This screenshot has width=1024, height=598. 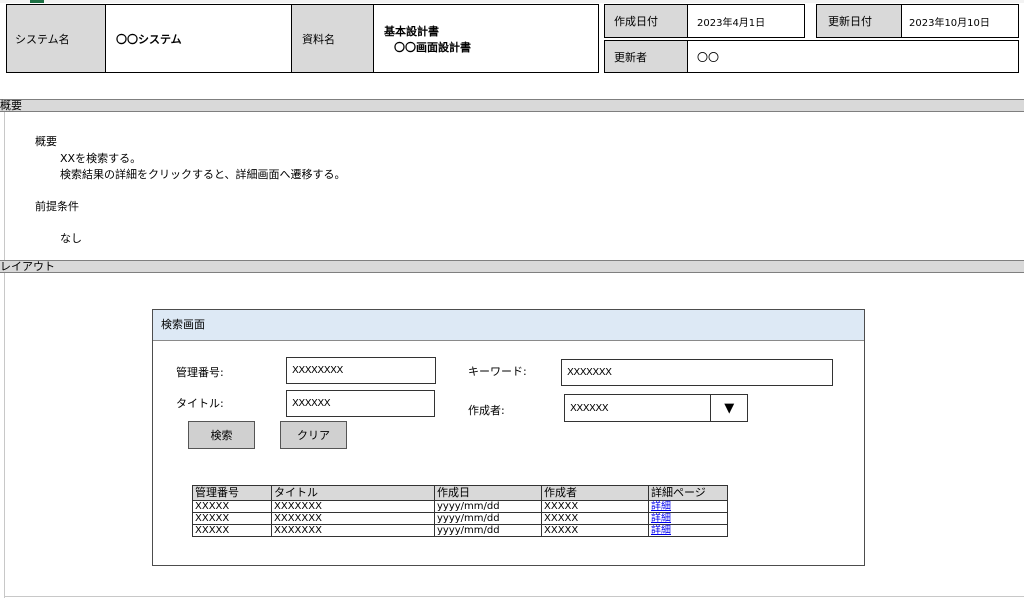 I want to click on results-header-row: 管理番号 タイトル 作成日 作成者 詳細ページ, so click(x=460, y=493).